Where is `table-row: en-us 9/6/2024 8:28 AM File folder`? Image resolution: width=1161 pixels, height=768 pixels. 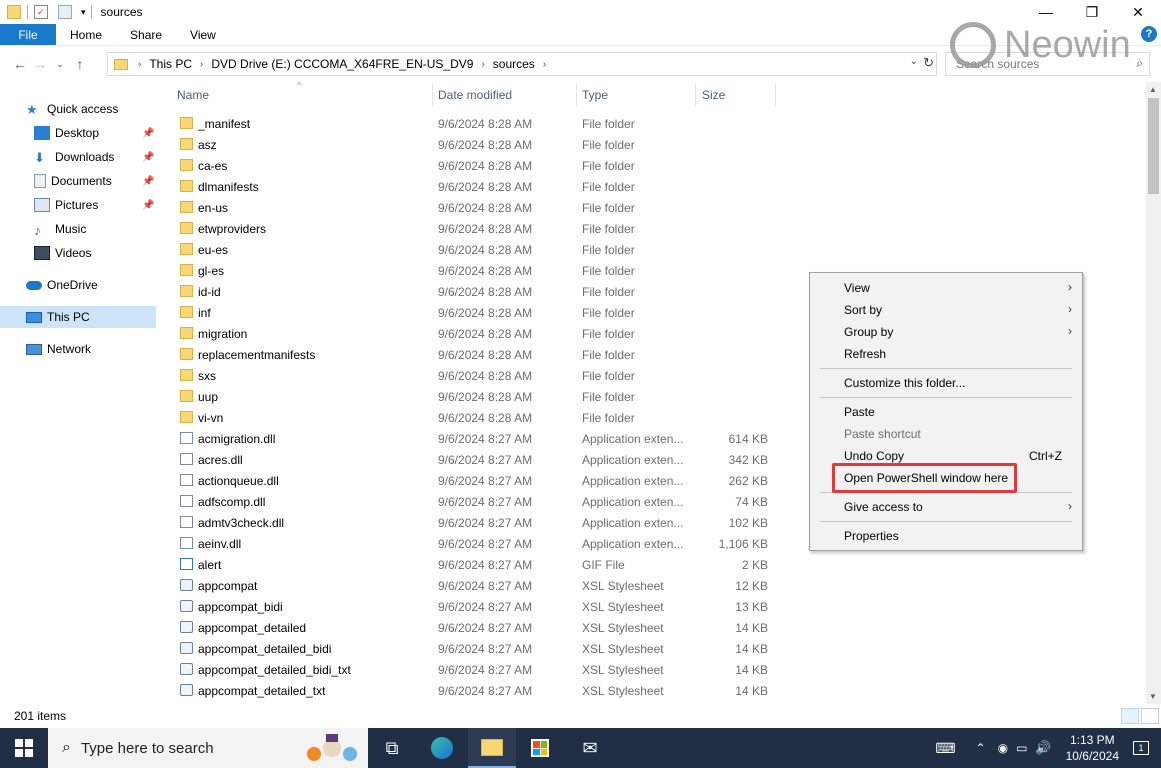
table-row: en-us 9/6/2024 8:28 AM File folder is located at coordinates (470, 207).